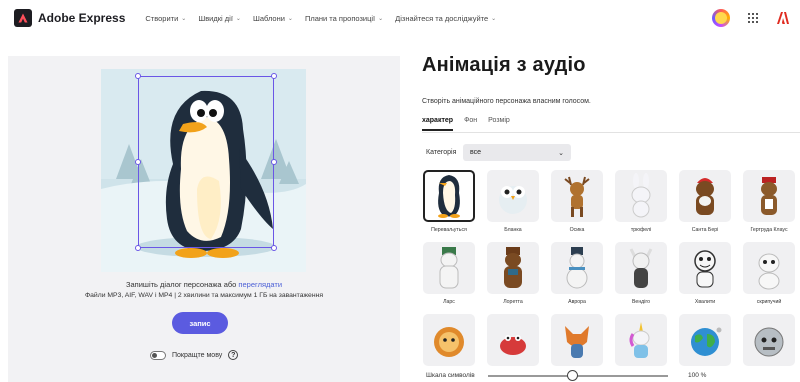 The height and width of the screenshot is (382, 800). Describe the element at coordinates (476, 152) in the screenshot. I see `category-value: все` at that location.